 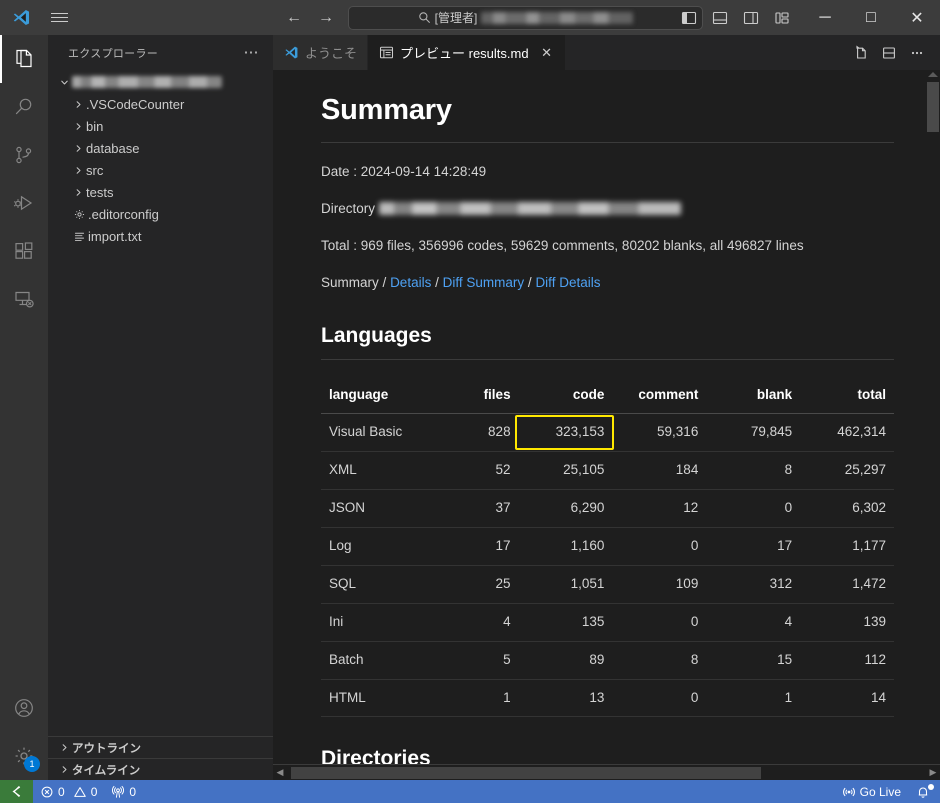 I want to click on activity-bar-bottom: 1, so click(x=24, y=732).